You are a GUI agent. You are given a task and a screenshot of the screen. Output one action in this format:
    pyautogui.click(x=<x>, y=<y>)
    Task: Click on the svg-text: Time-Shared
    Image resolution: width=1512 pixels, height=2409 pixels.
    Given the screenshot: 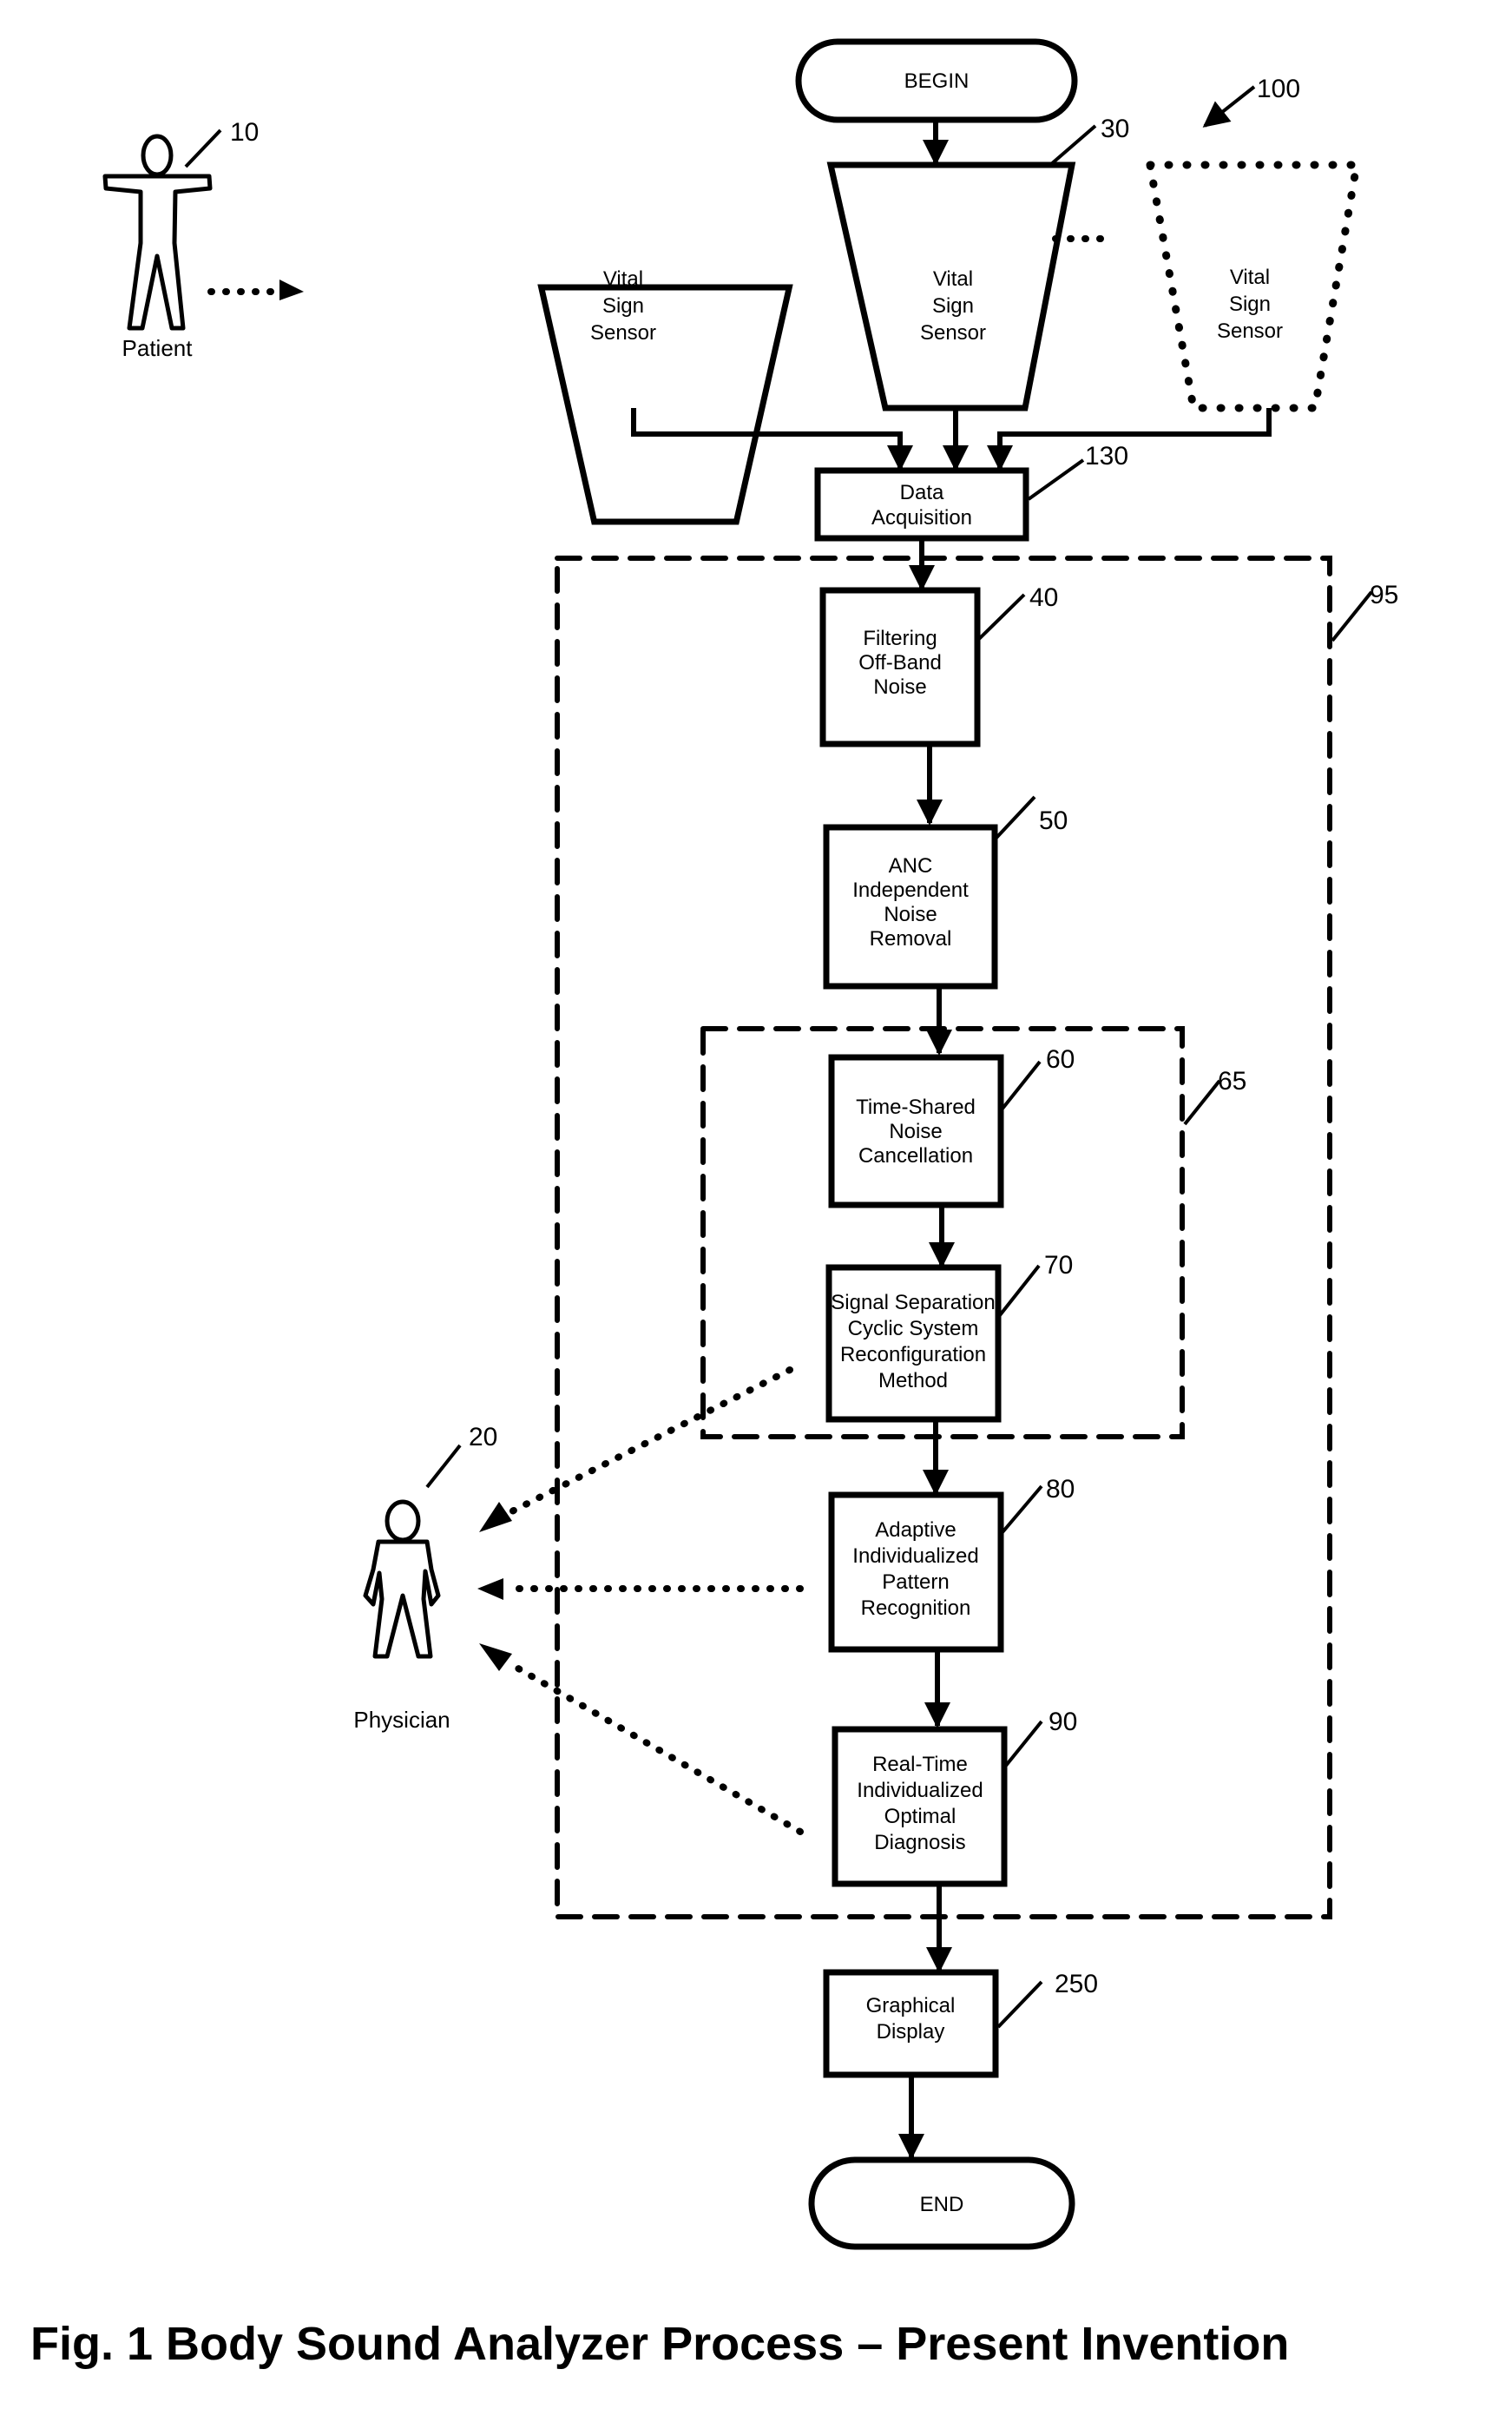 What is the action you would take?
    pyautogui.click(x=916, y=1107)
    